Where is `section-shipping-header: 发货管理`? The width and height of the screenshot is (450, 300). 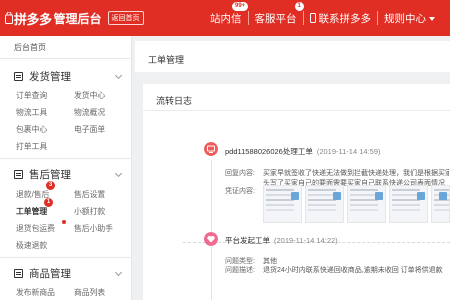
section-shipping-header: 发货管理 is located at coordinates (42, 76).